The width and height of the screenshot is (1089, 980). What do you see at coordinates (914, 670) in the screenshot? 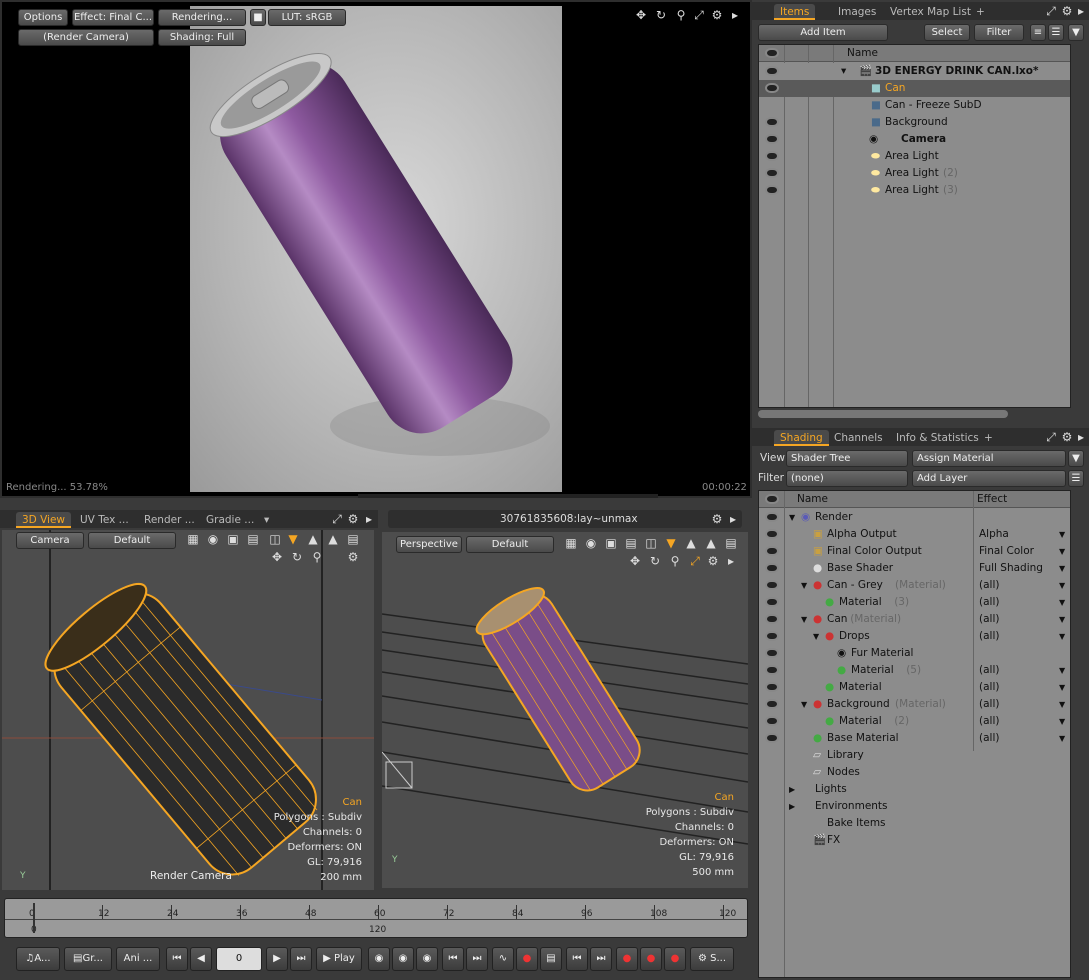
I see `shader-row: ● Material (5) (all) ▼` at bounding box center [914, 670].